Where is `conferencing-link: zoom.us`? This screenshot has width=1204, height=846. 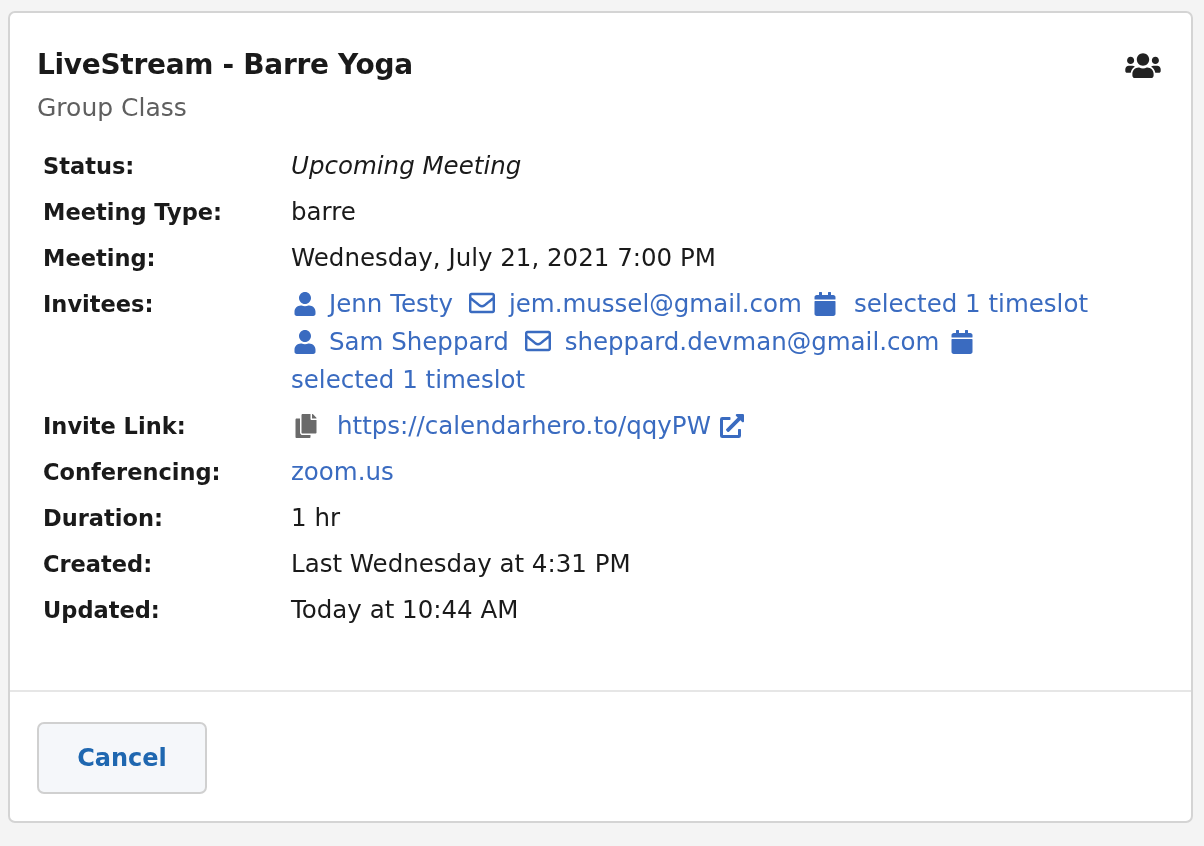
conferencing-link: zoom.us is located at coordinates (342, 471).